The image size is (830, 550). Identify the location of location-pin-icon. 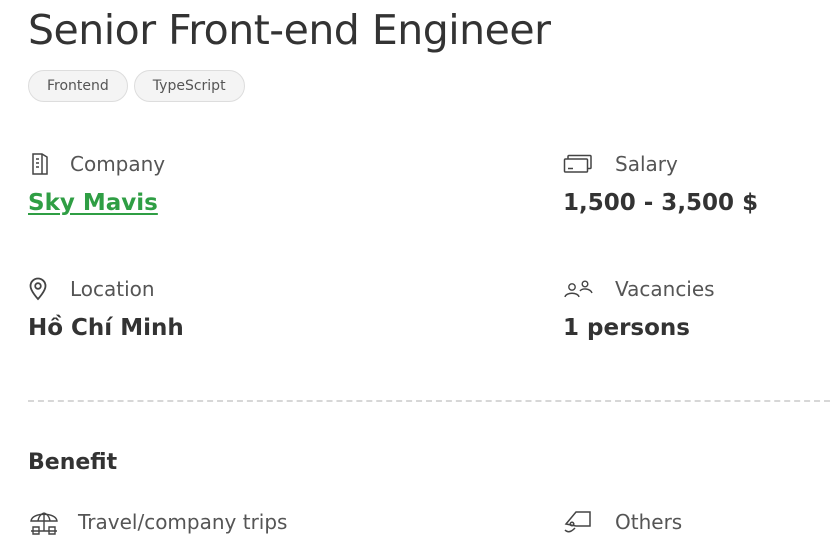
(38, 289).